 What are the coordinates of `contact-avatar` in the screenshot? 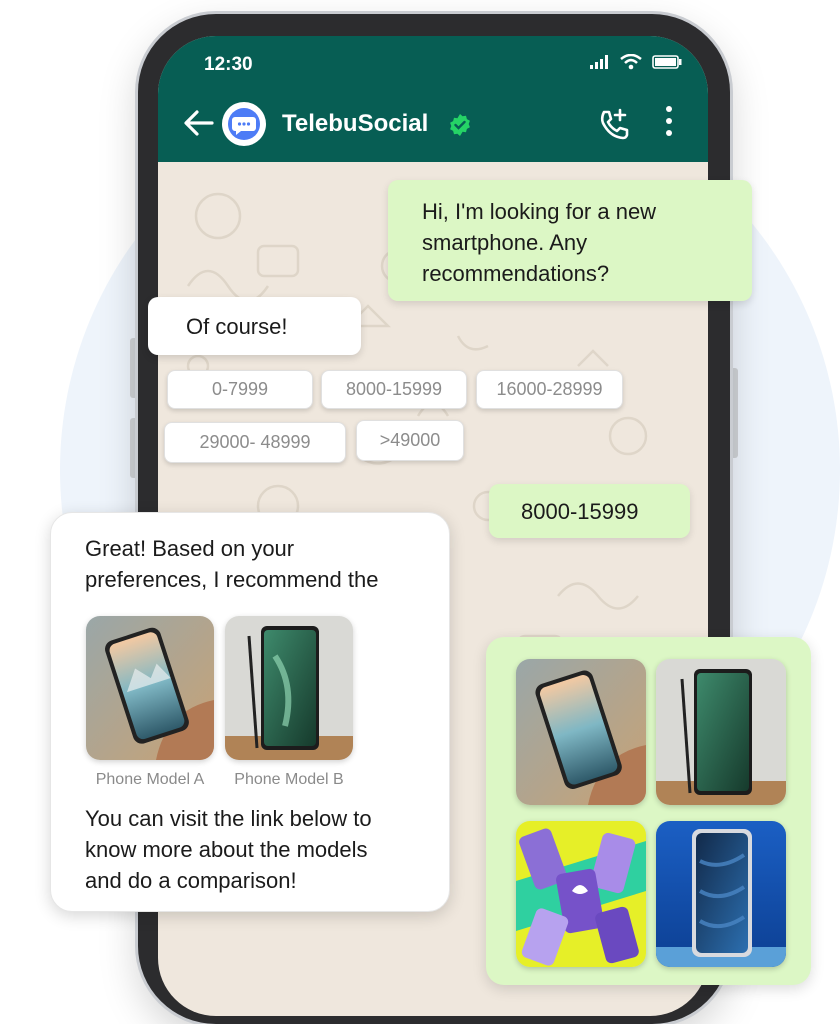 It's located at (244, 124).